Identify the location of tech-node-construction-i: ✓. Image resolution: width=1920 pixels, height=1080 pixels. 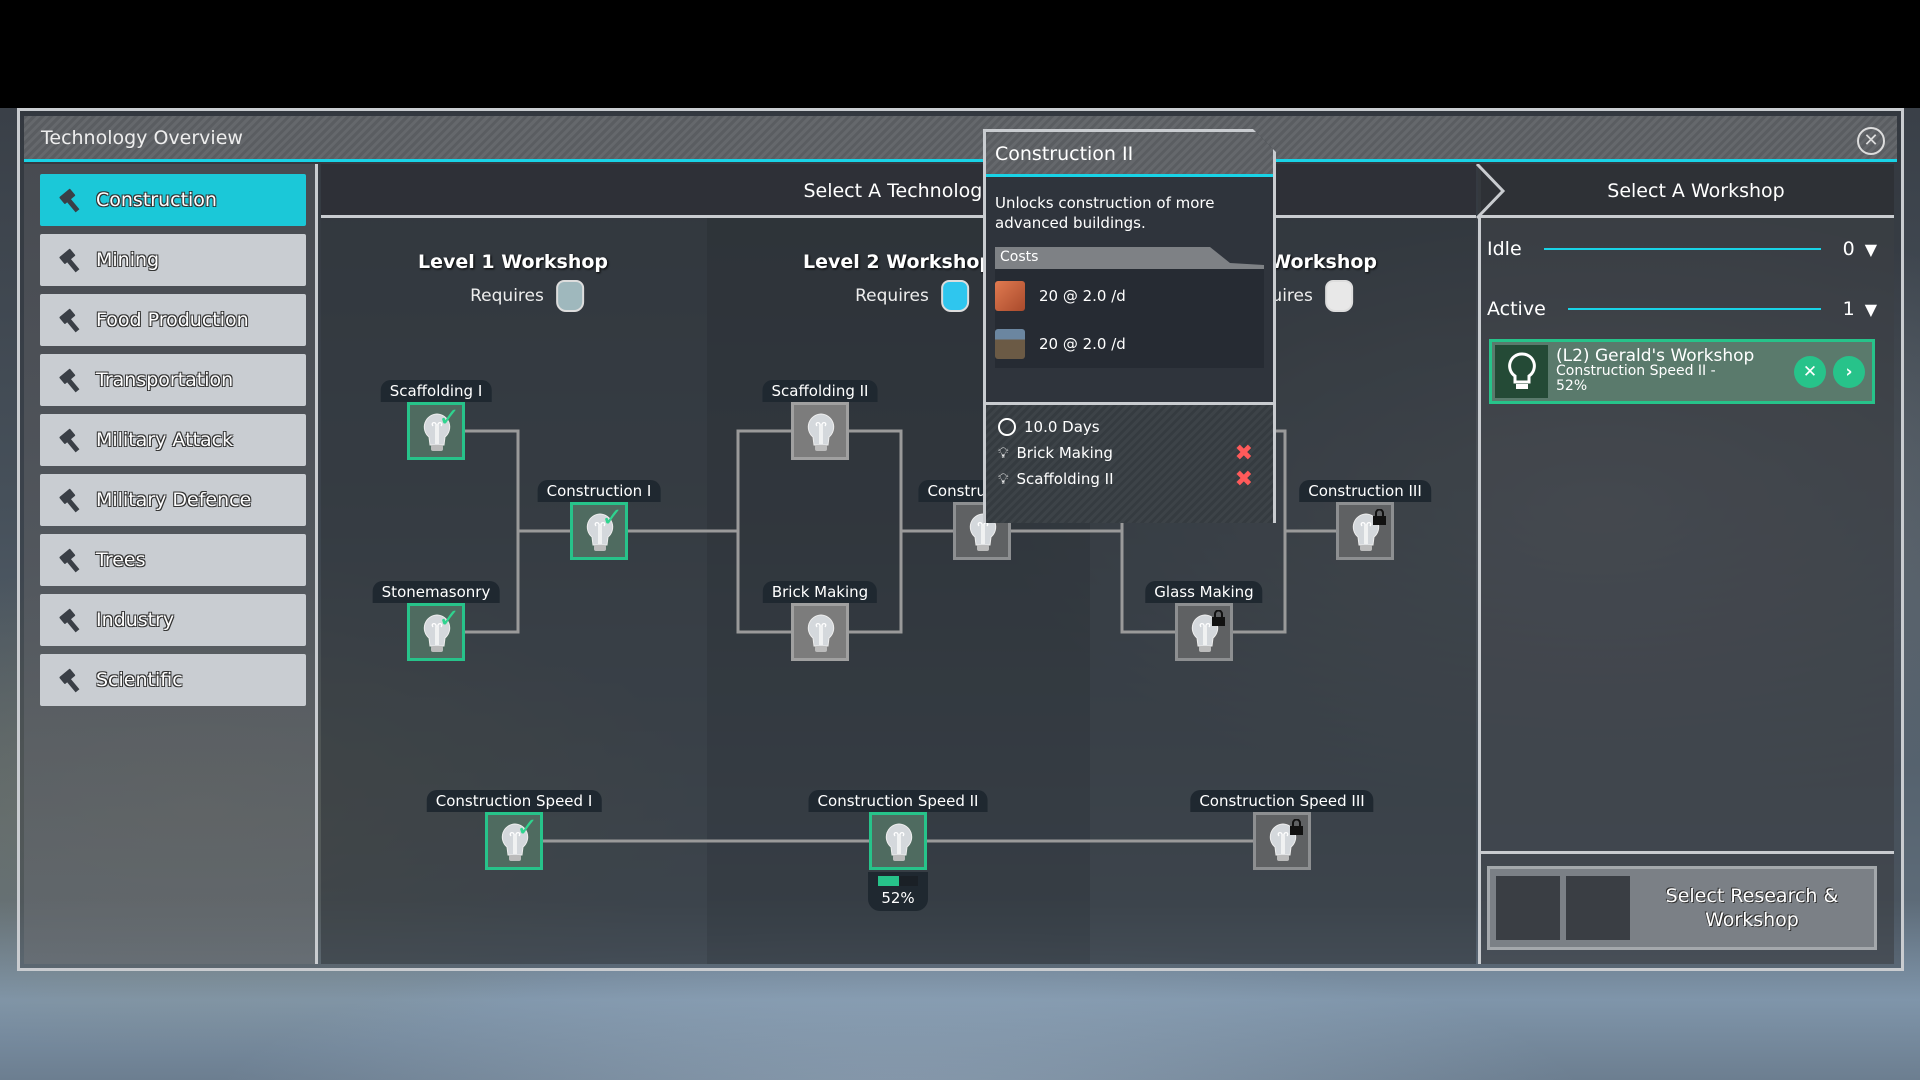
(599, 531).